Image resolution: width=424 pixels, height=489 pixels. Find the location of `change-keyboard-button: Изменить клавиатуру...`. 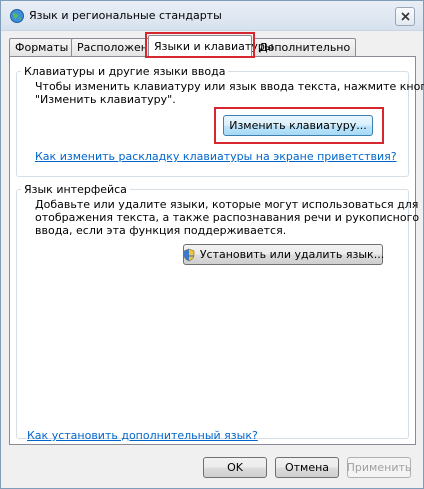

change-keyboard-button: Изменить клавиатуру... is located at coordinates (298, 125).